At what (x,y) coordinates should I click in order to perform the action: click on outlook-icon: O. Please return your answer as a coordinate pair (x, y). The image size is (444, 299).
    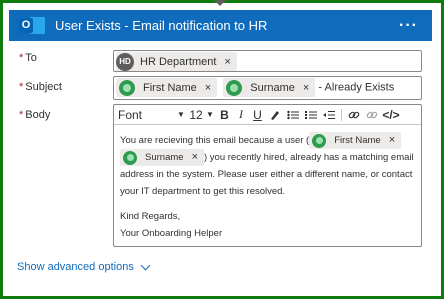
    Looking at the image, I should click on (32, 26).